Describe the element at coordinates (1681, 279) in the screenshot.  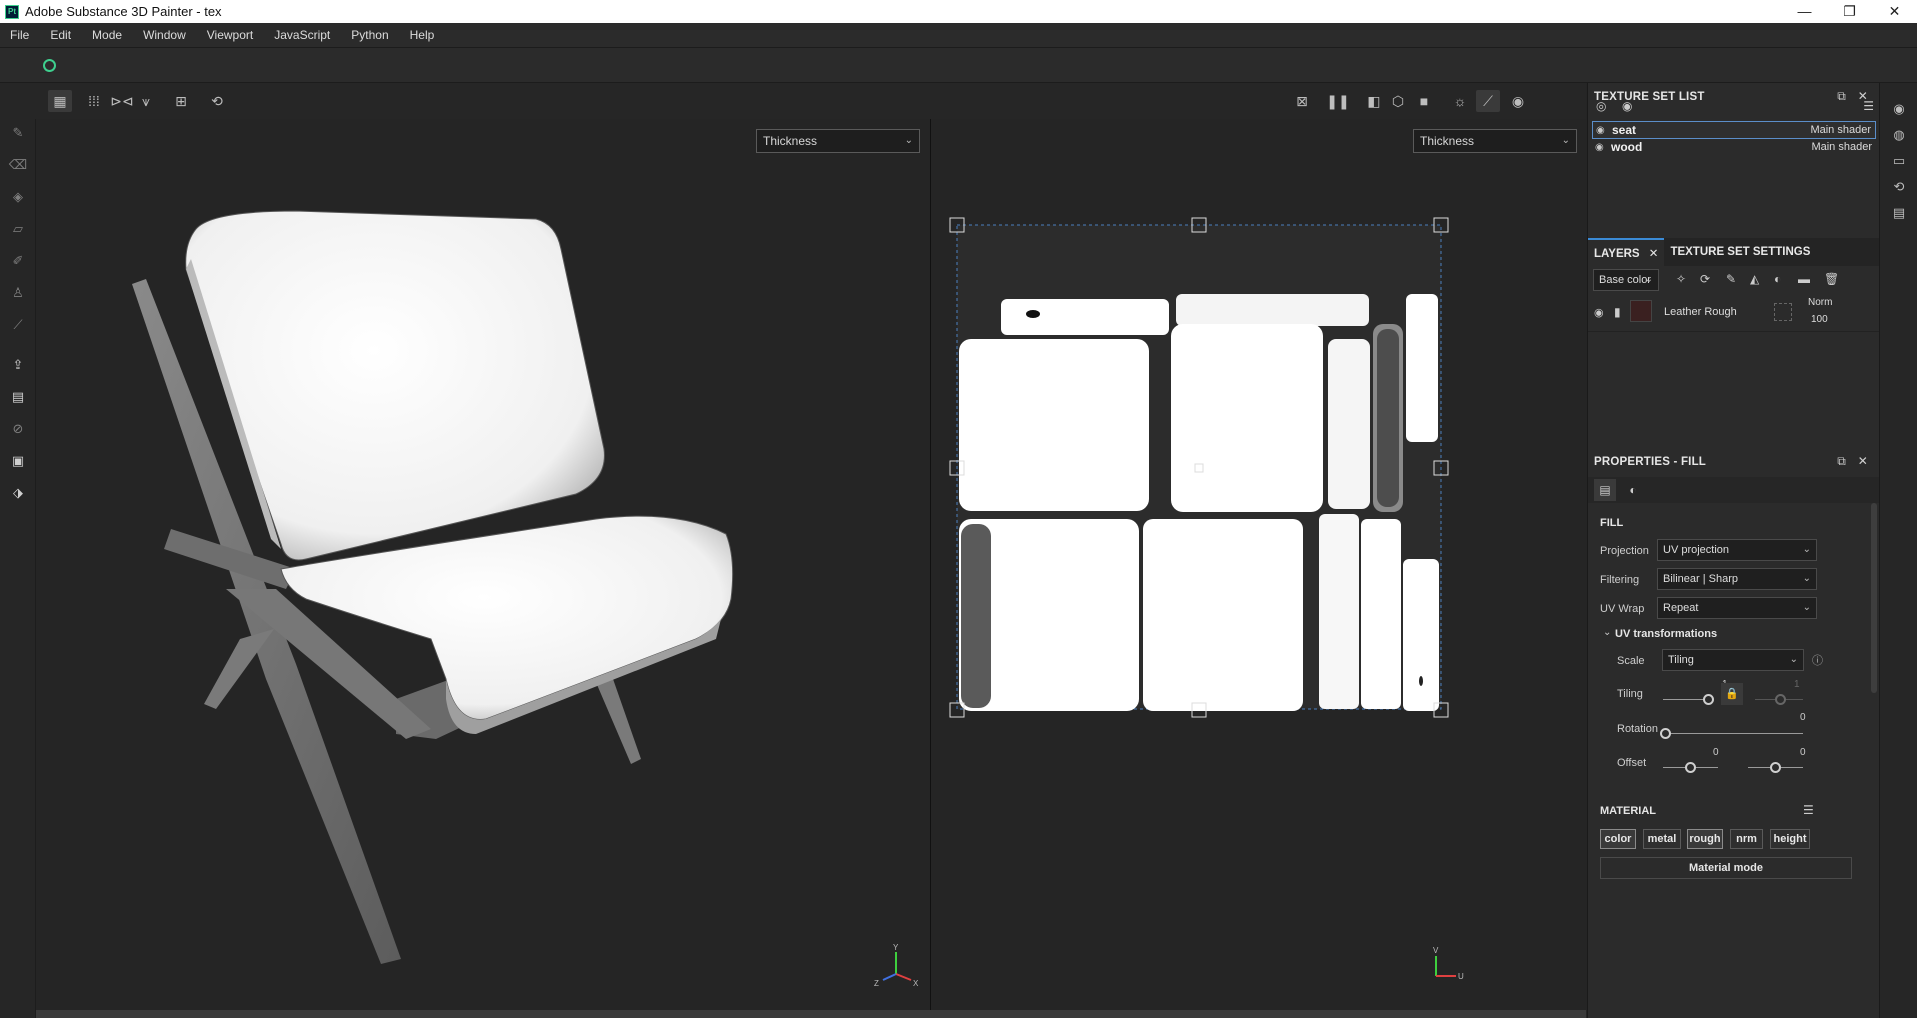
I see `add-effect-icon: ✧` at that location.